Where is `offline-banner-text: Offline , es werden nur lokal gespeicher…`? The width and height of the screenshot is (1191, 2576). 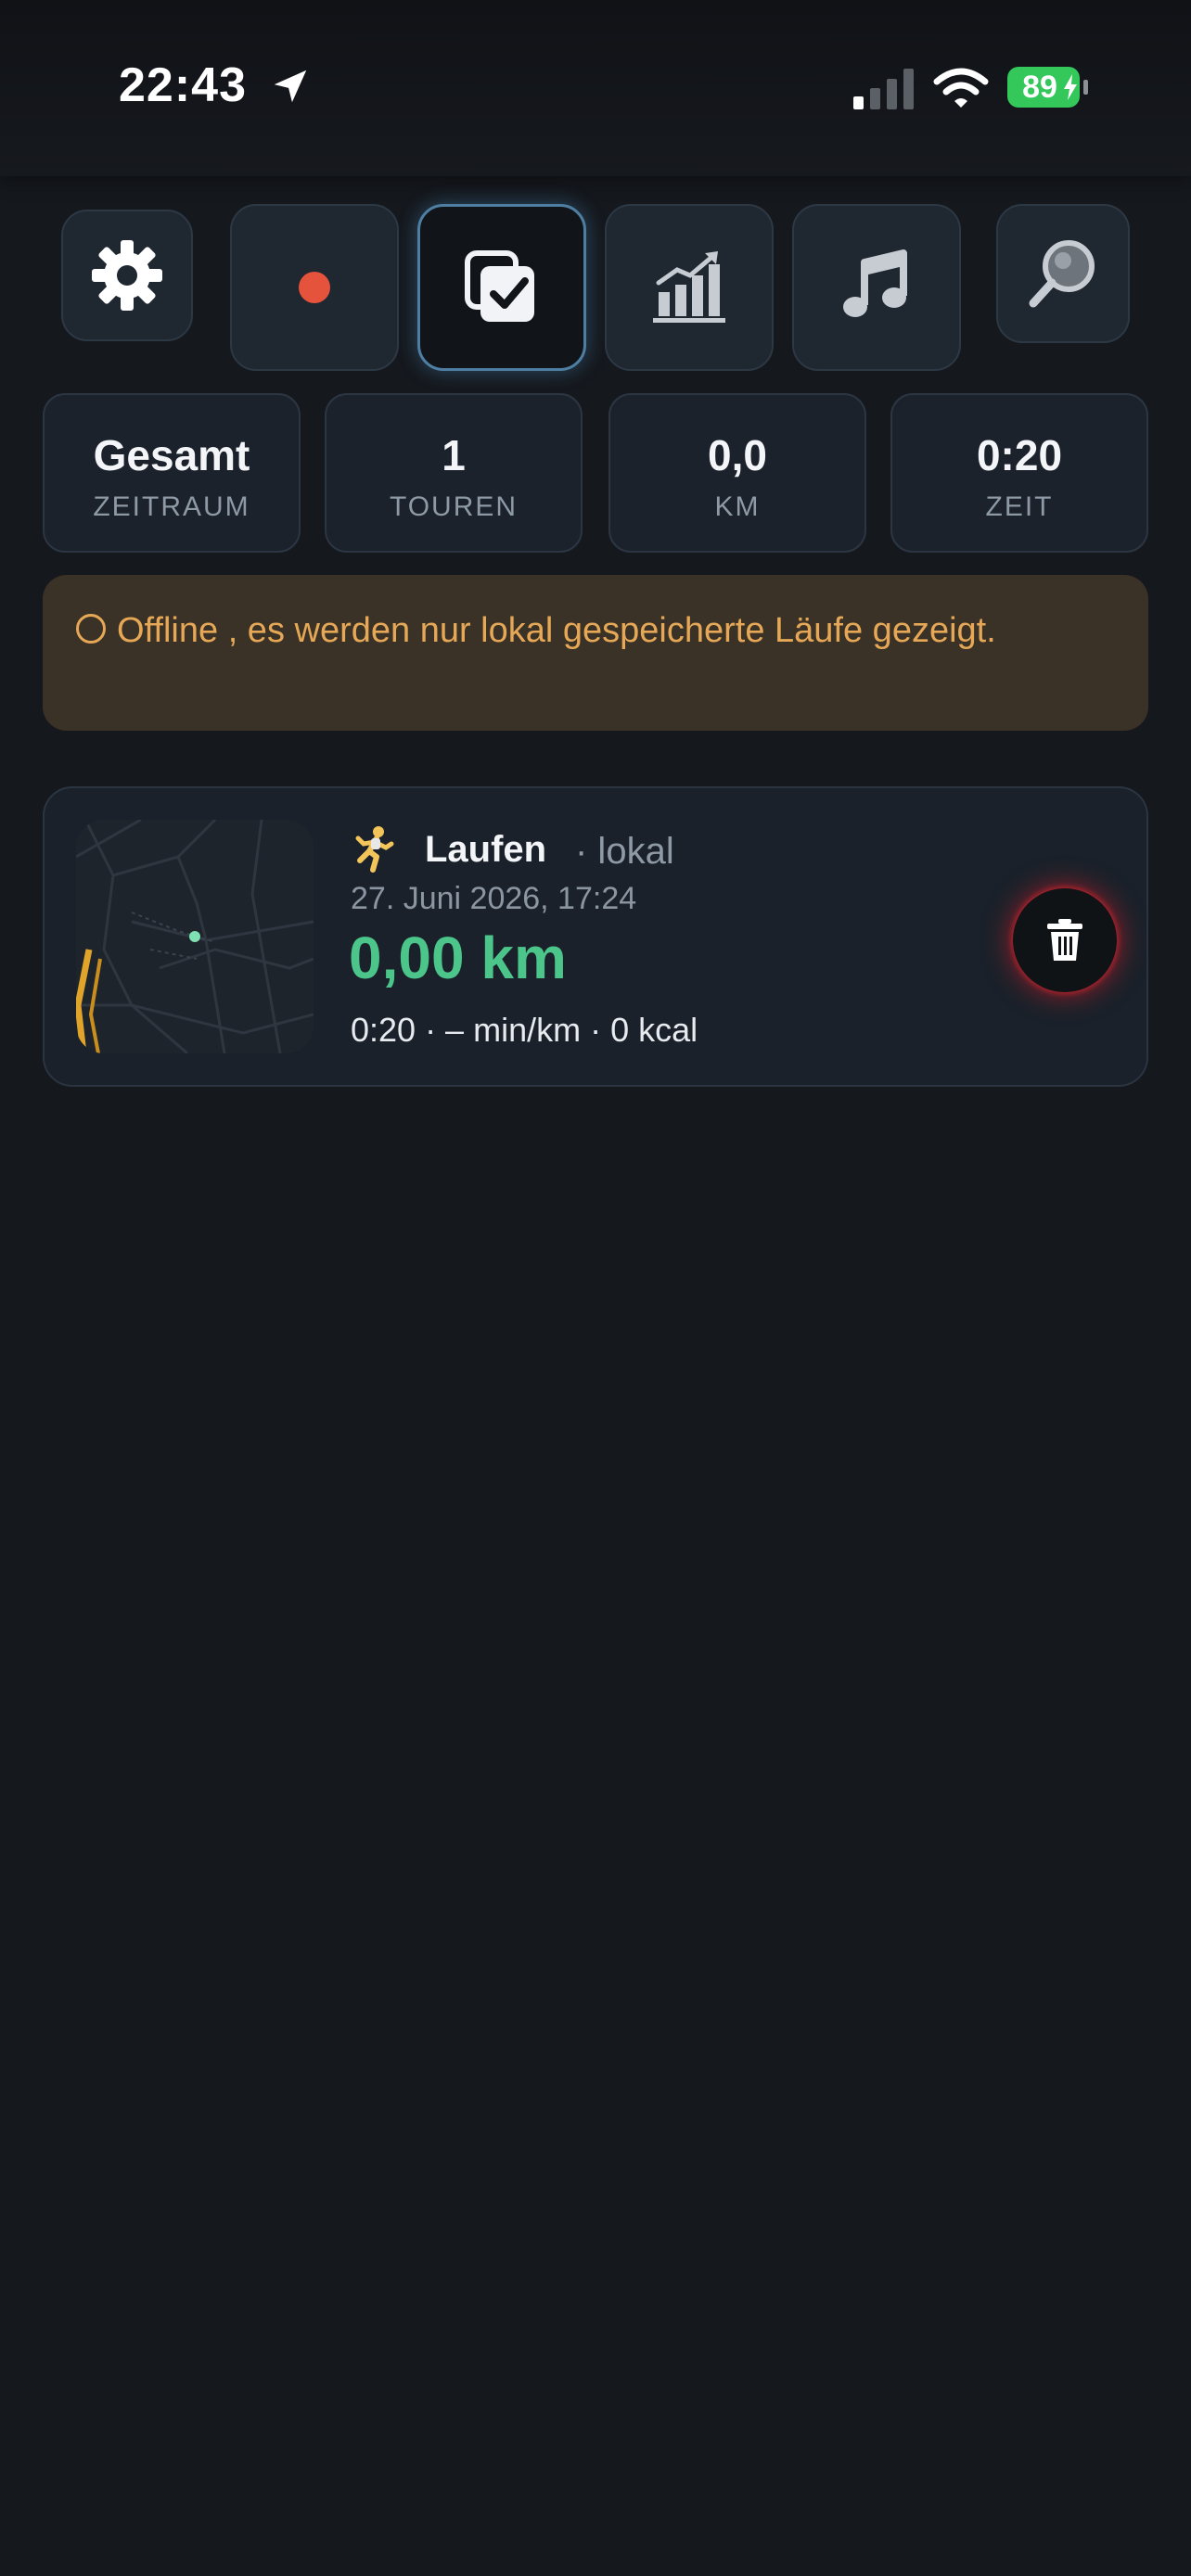
offline-banner-text: Offline , es werden nur lokal gespeicher… is located at coordinates (556, 630).